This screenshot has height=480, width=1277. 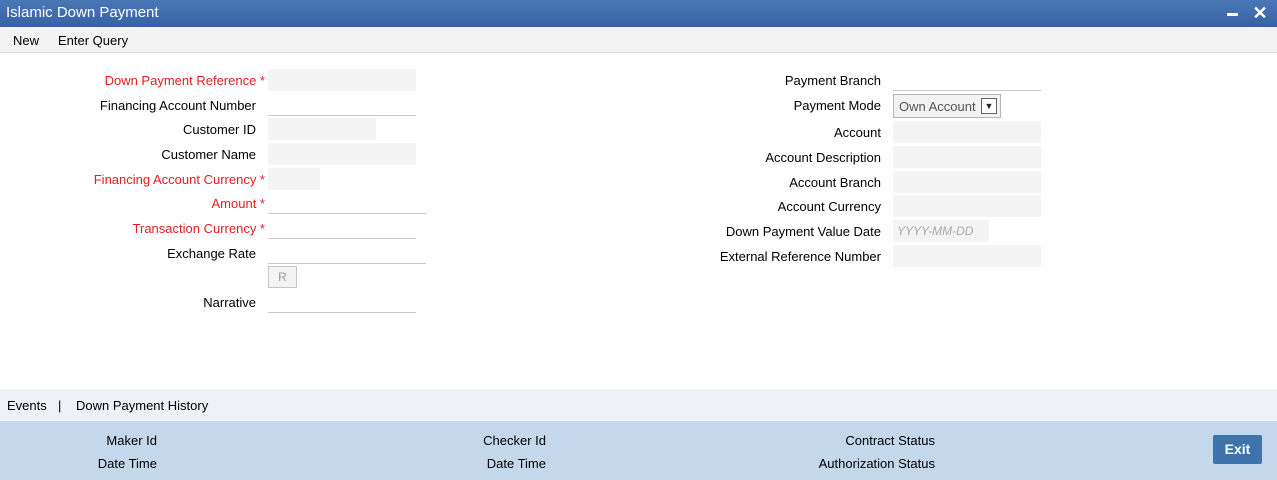 What do you see at coordinates (184, 80) in the screenshot?
I see `down-payment-reference-label: Down Payment Reference *` at bounding box center [184, 80].